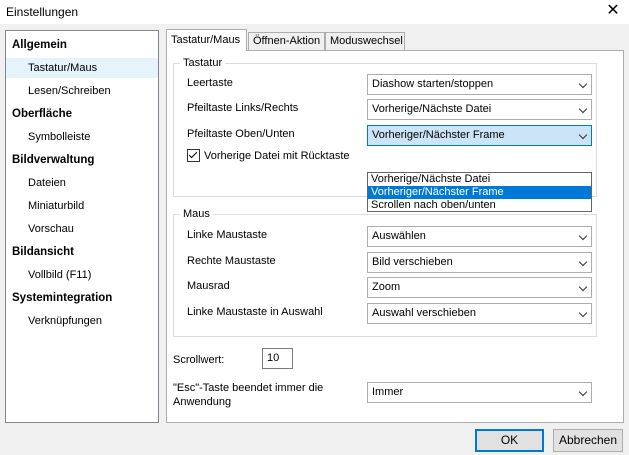  What do you see at coordinates (255, 312) in the screenshot?
I see `left-in-selection-label: Linke Maustaste in Auswahl` at bounding box center [255, 312].